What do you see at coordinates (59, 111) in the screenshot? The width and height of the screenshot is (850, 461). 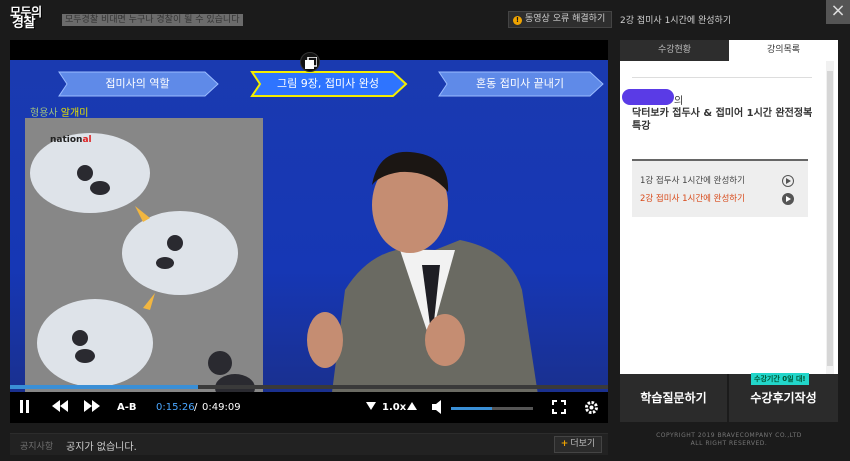 I see `board-caption: 형용사 알개미` at bounding box center [59, 111].